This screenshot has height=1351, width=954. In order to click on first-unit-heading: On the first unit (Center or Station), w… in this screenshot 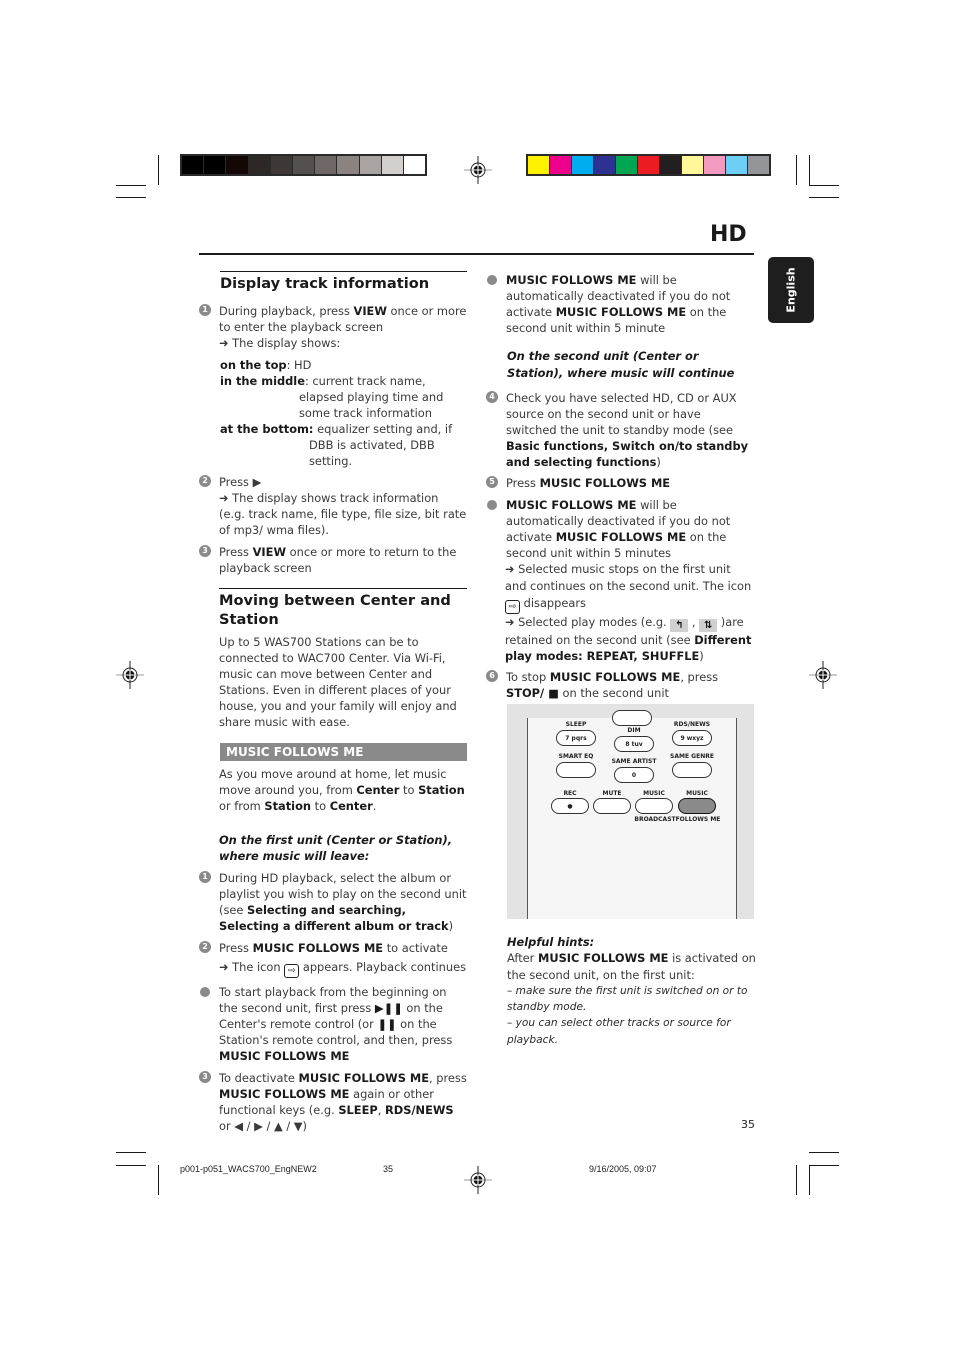, I will do `click(336, 848)`.